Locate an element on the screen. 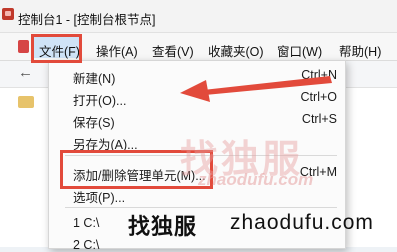 The height and width of the screenshot is (252, 397). title-bar: 控制台1 - [控制台根节点] is located at coordinates (198, 16).